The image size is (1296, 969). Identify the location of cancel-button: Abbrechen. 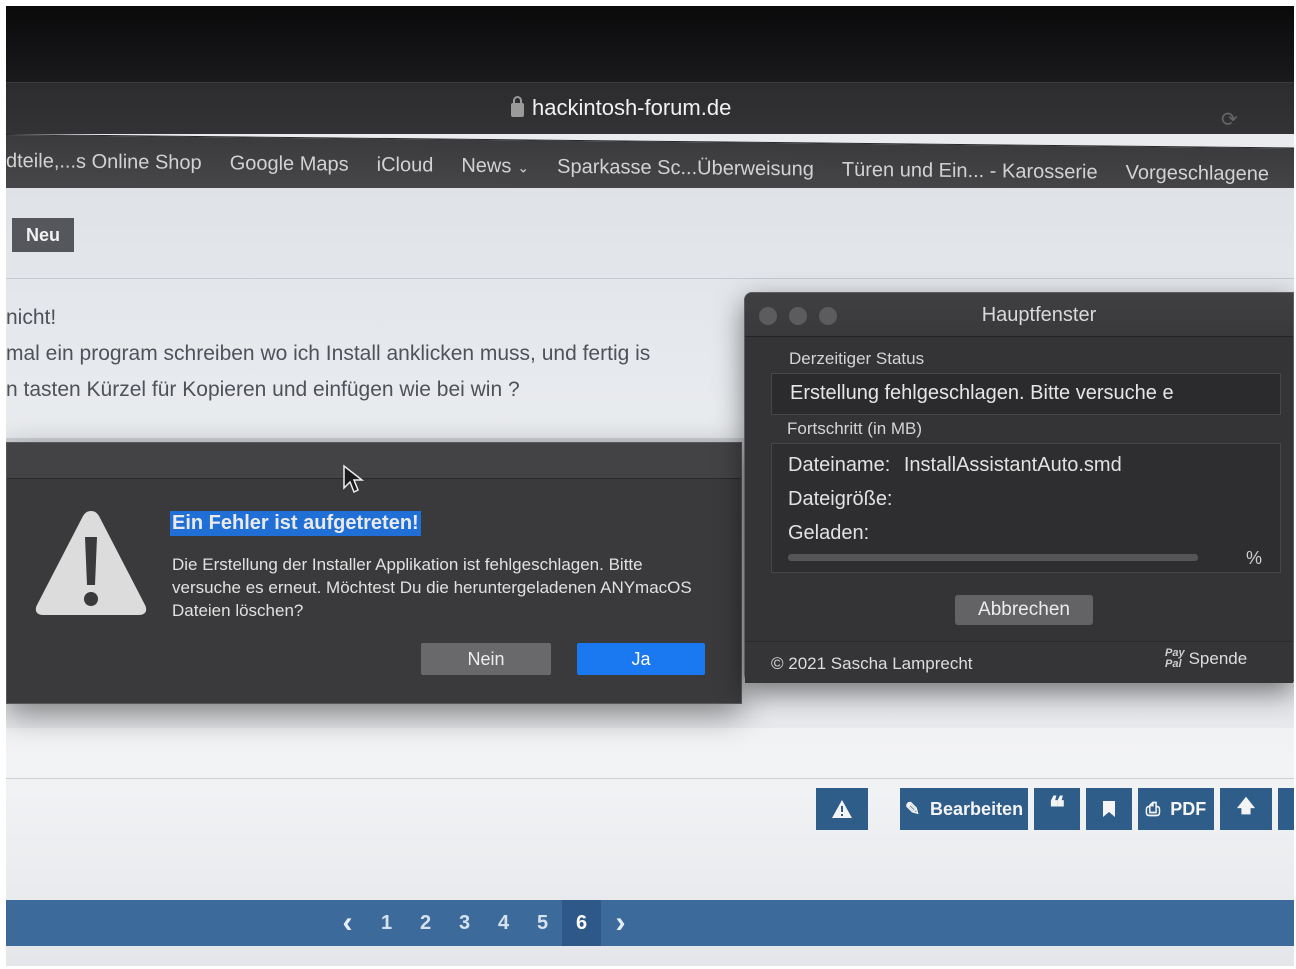
(1024, 610).